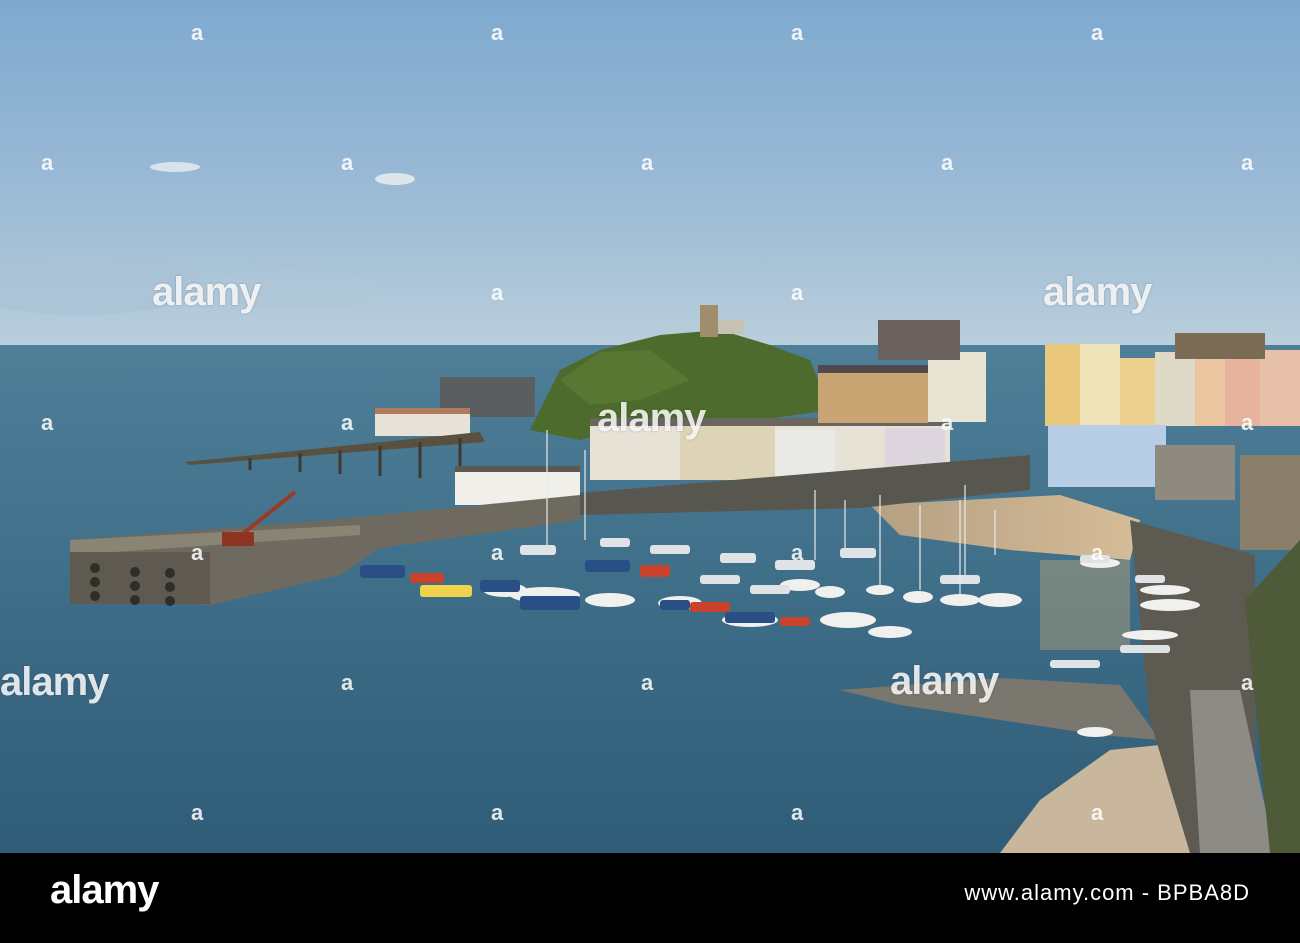 The image size is (1300, 943). Describe the element at coordinates (104, 890) in the screenshot. I see `footer-logo: alamy` at that location.